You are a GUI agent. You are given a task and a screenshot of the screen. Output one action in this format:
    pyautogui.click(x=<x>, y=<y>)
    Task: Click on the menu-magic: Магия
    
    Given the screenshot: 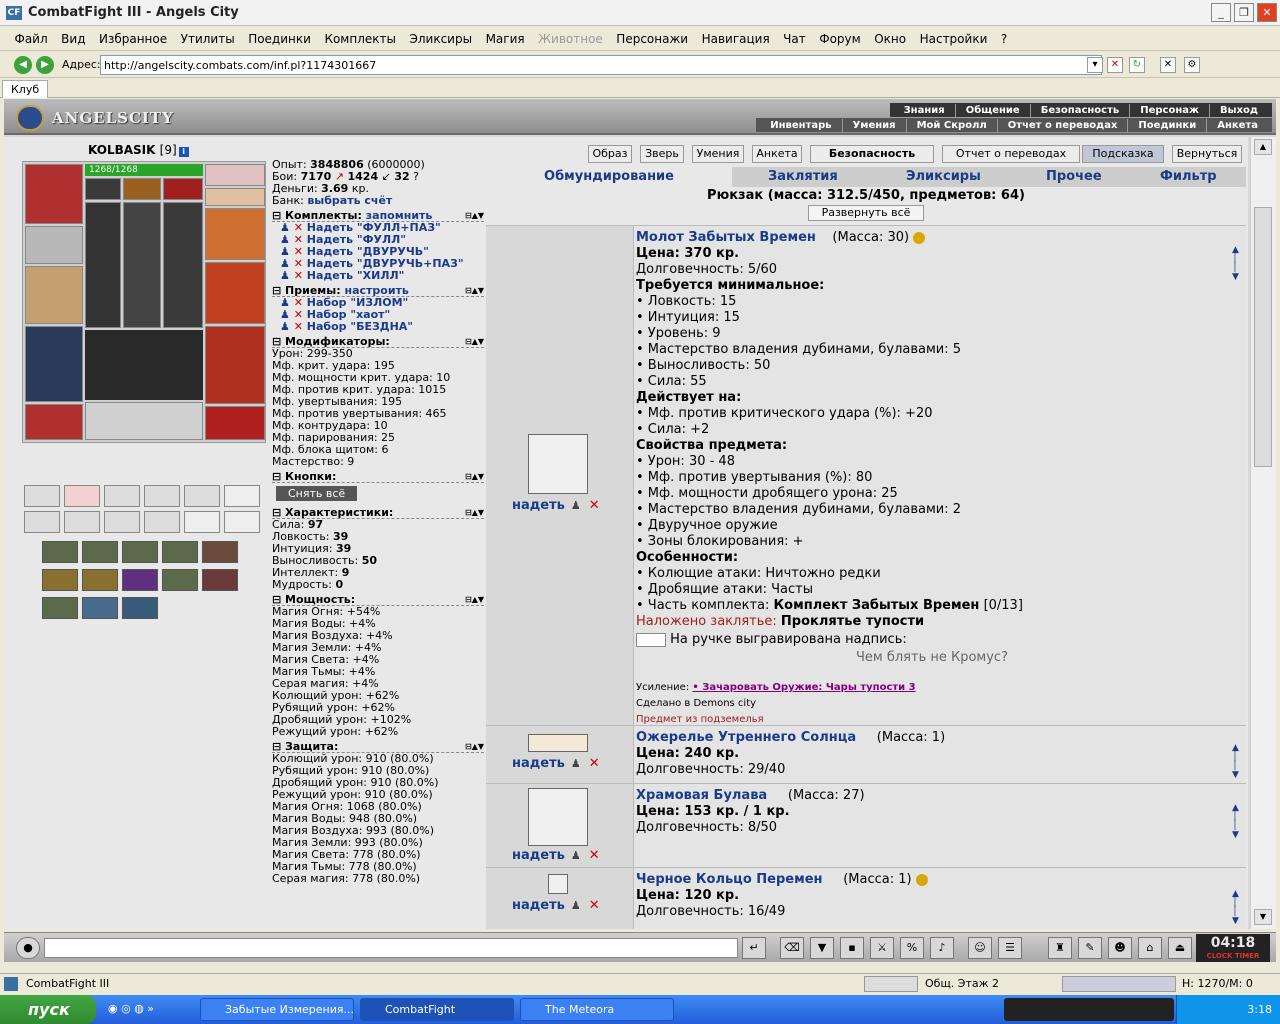 What is the action you would take?
    pyautogui.click(x=505, y=39)
    